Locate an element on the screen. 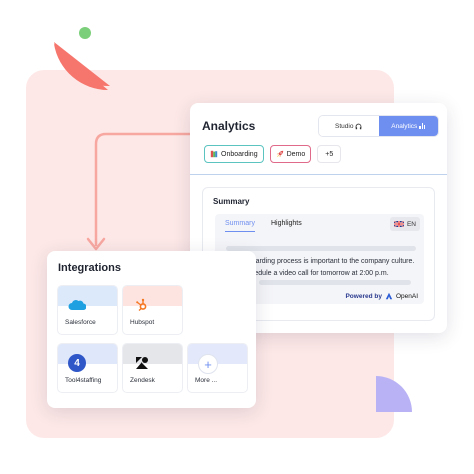 This screenshot has height=474, width=474. summary-title: Summary is located at coordinates (231, 201).